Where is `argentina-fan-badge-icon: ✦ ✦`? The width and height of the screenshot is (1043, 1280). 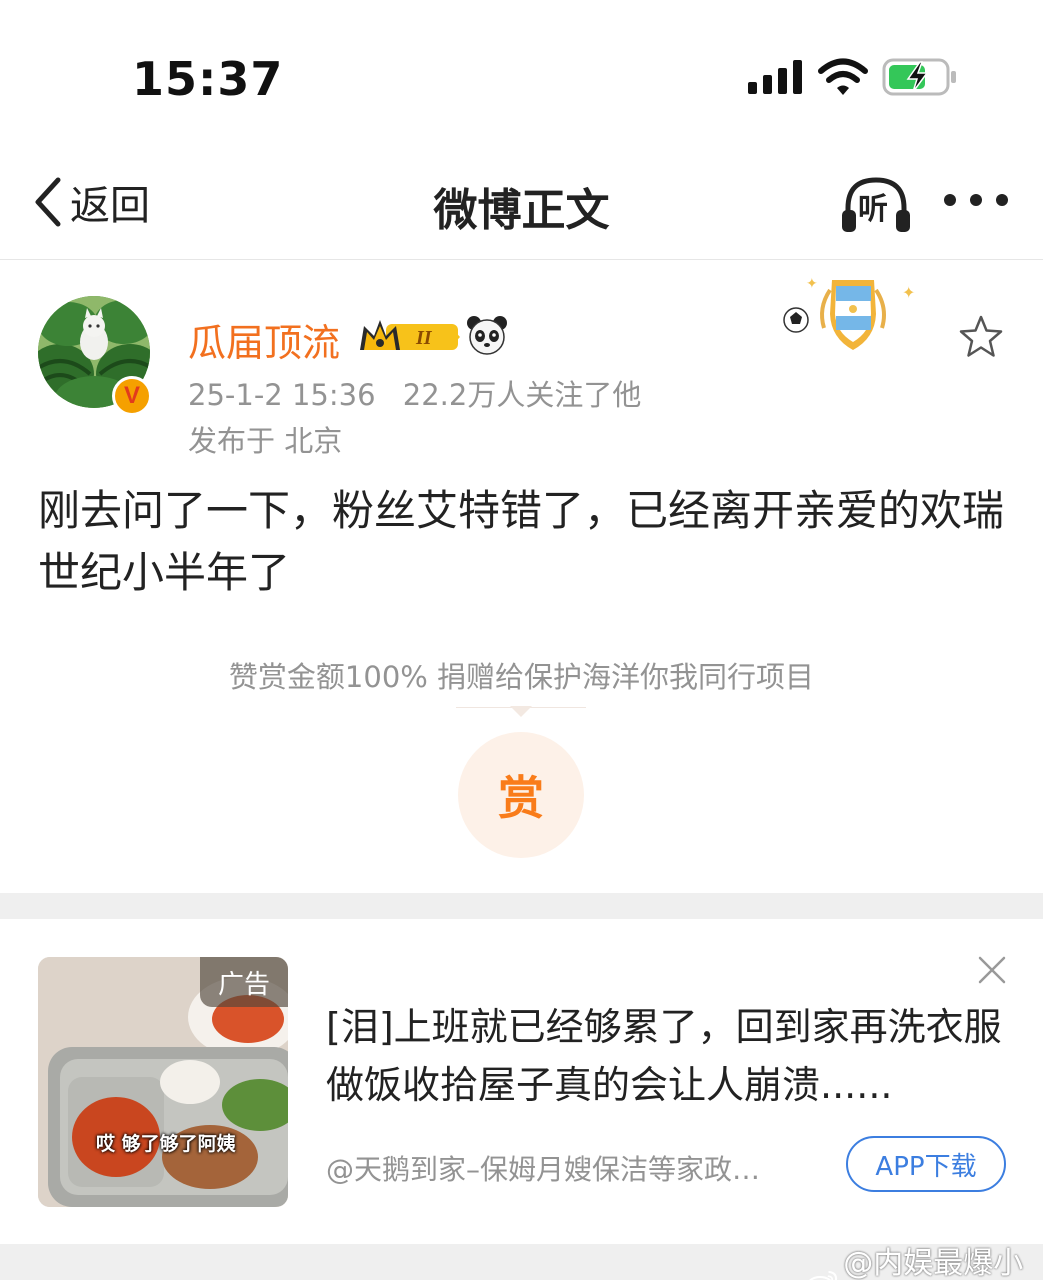 argentina-fan-badge-icon: ✦ ✦ is located at coordinates (853, 315).